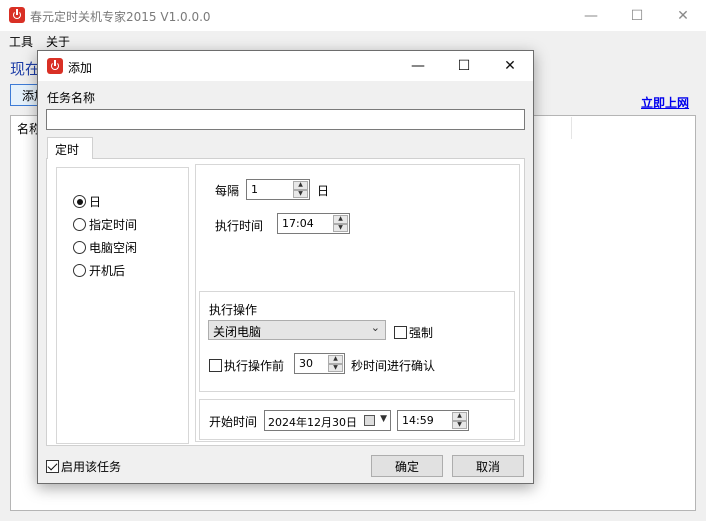 This screenshot has width=706, height=521. I want to click on radio-specific-time: 指定时间, so click(105, 224).